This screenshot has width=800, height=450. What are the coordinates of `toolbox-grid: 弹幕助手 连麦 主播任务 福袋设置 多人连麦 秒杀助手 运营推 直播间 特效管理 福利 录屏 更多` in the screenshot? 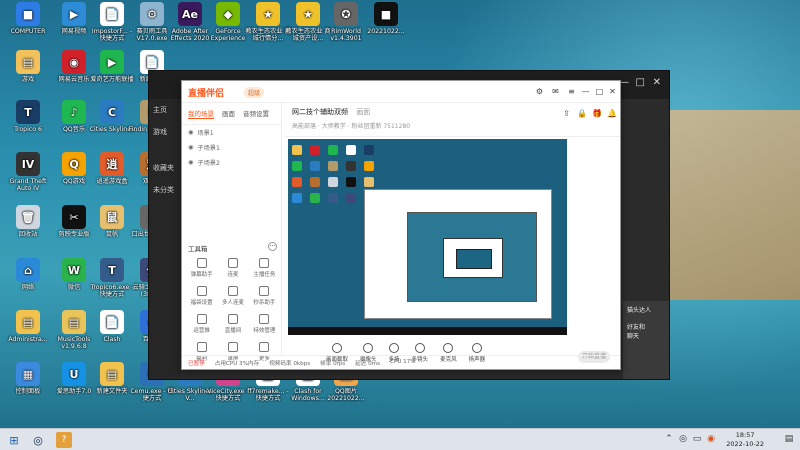 It's located at (233, 310).